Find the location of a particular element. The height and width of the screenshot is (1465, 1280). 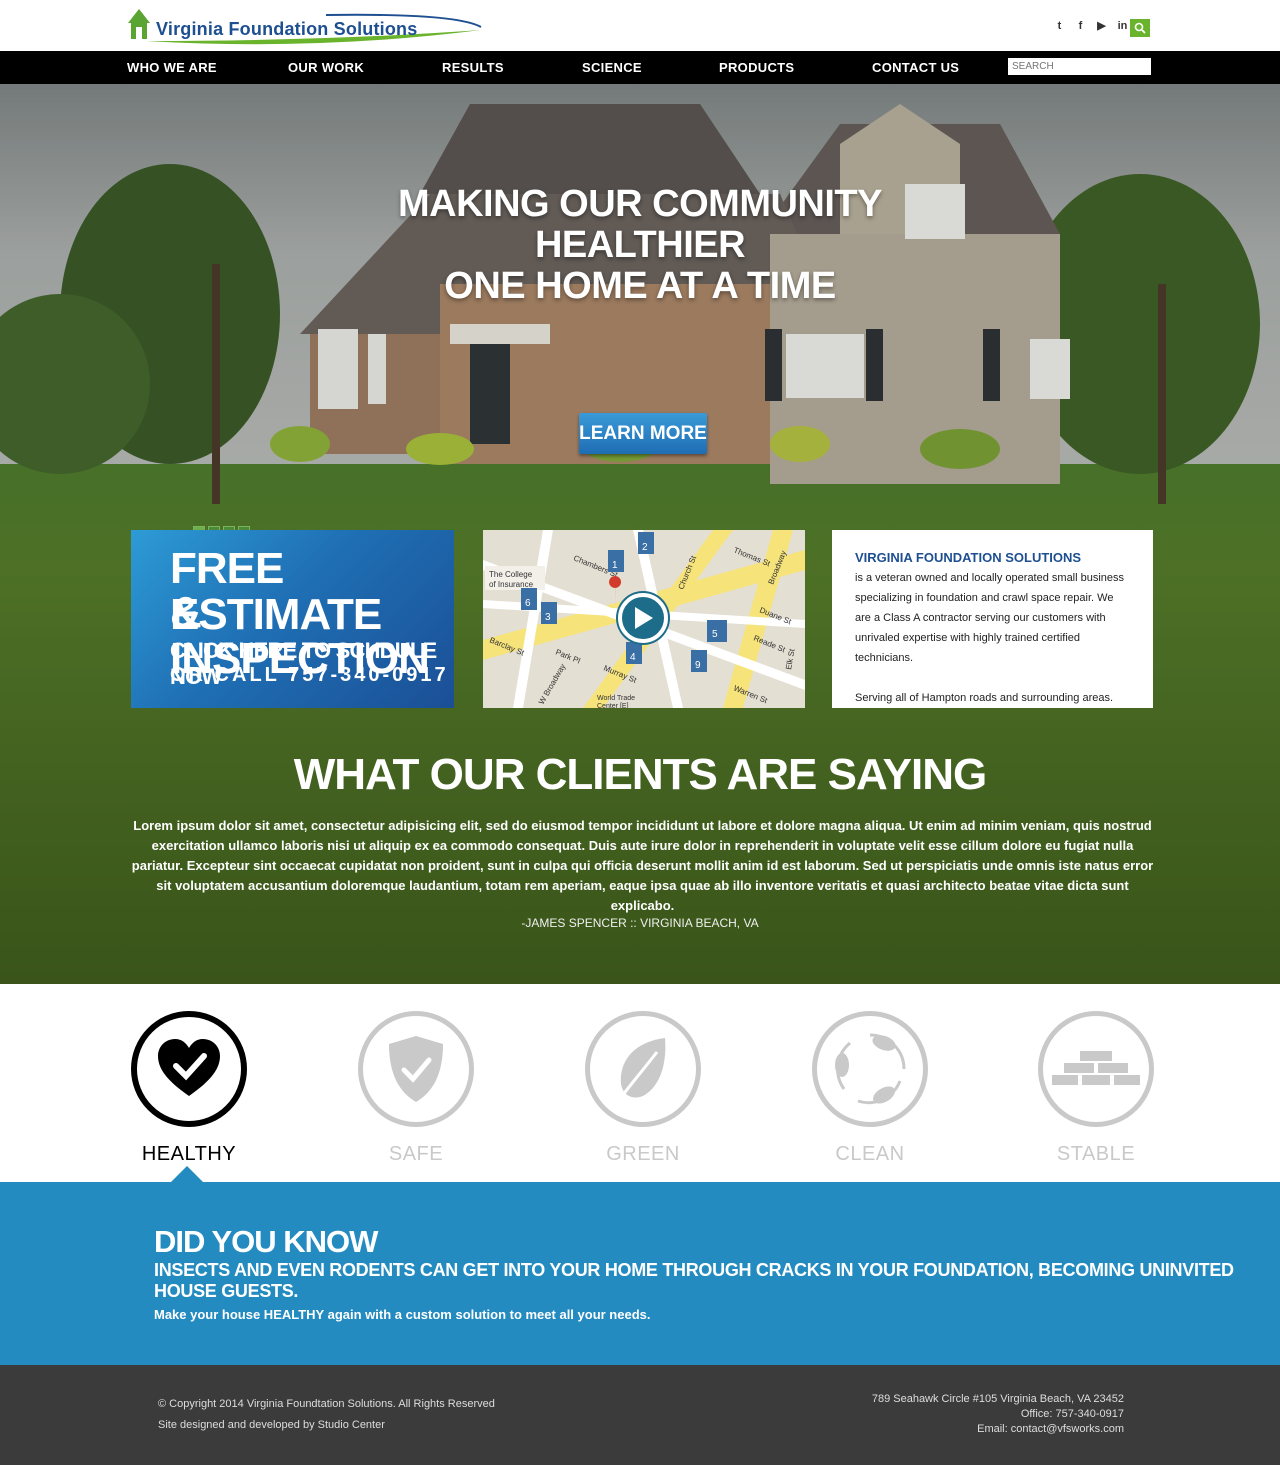

svg-text: 9 is located at coordinates (698, 665).